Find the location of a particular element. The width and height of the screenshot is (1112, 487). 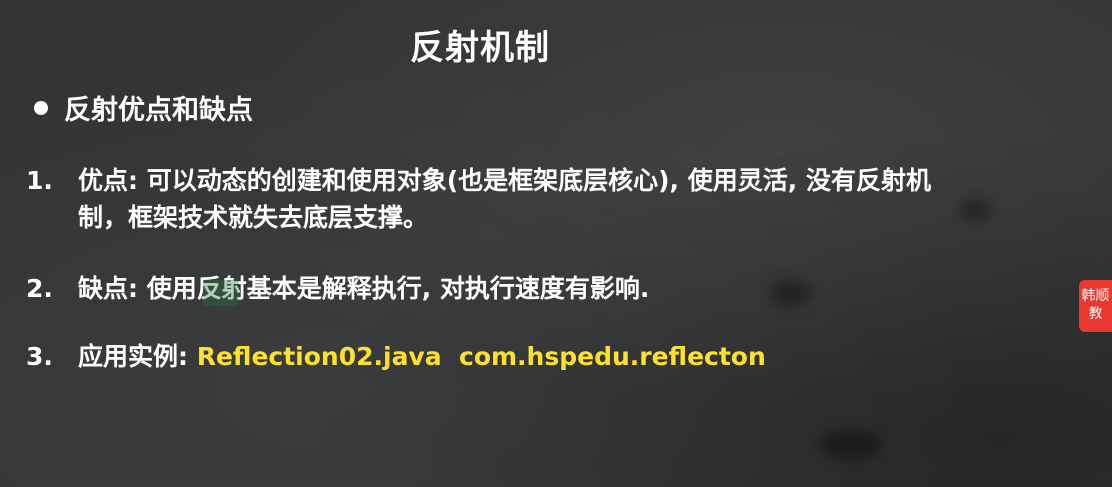

slide-title: 反射机制 is located at coordinates (480, 48).